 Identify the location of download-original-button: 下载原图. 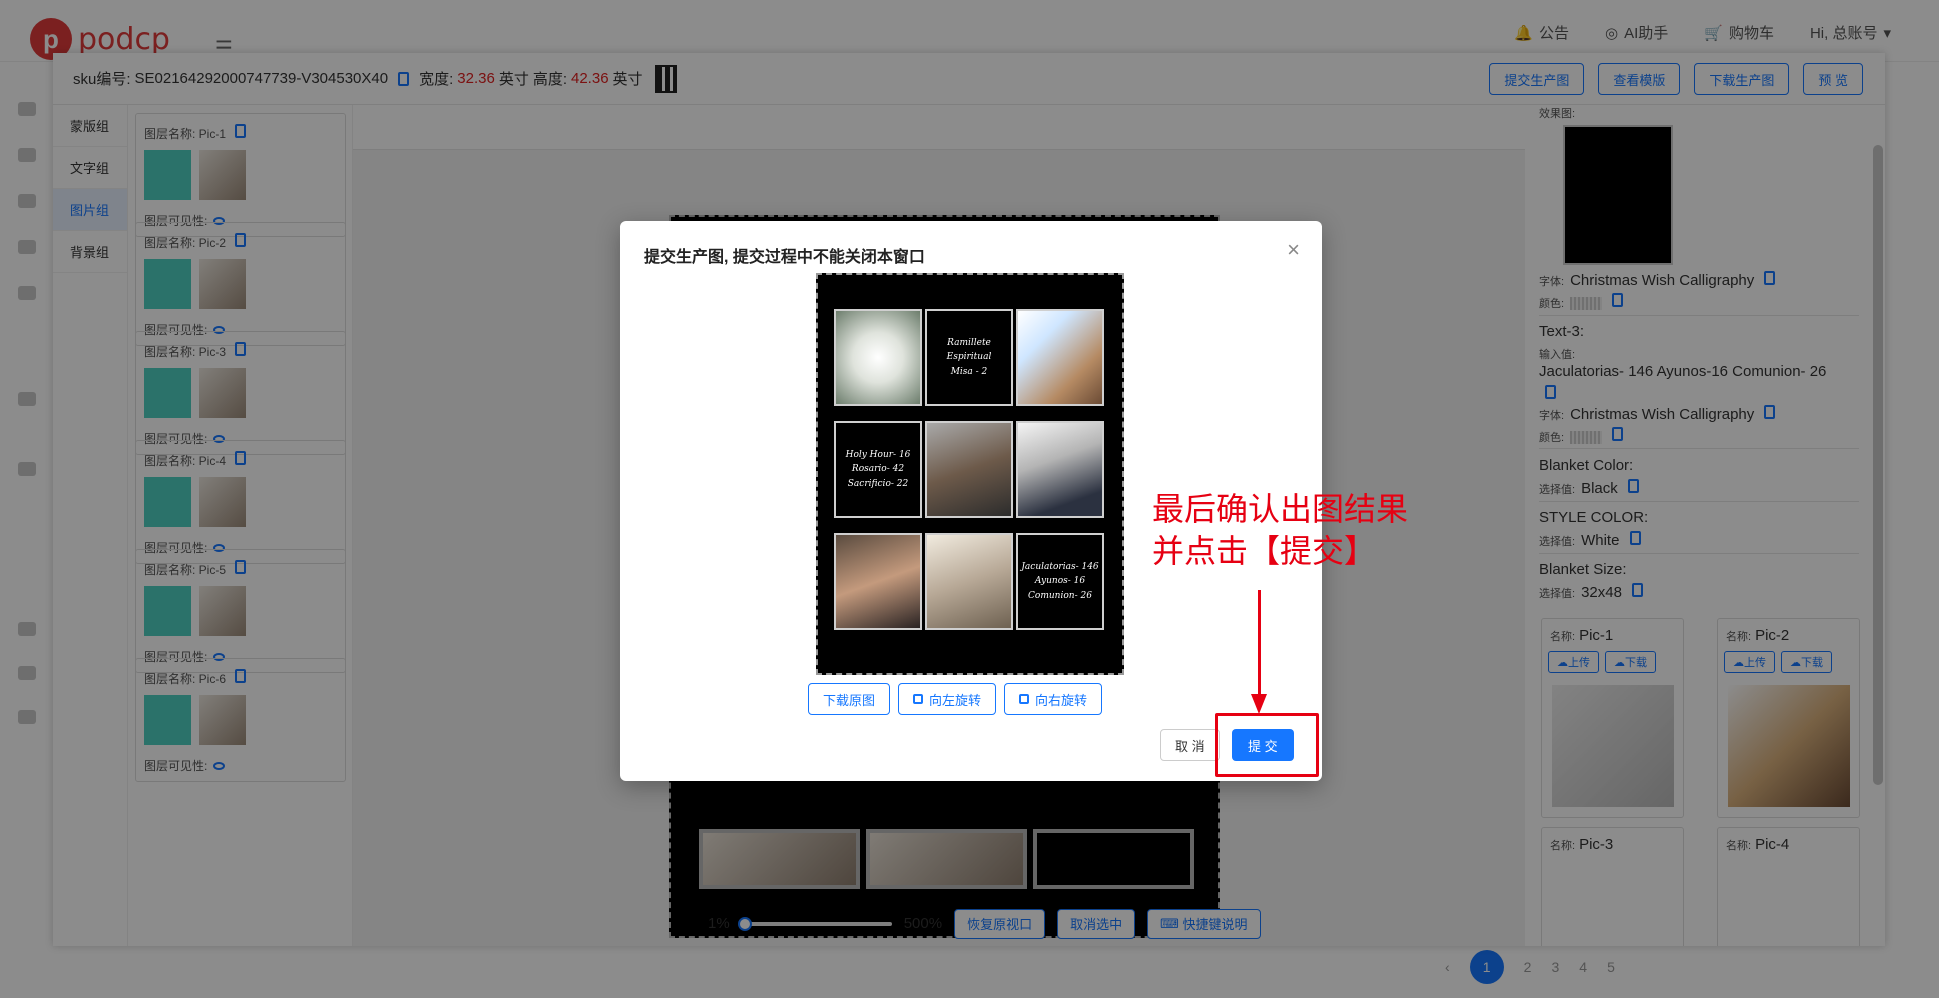
(849, 699).